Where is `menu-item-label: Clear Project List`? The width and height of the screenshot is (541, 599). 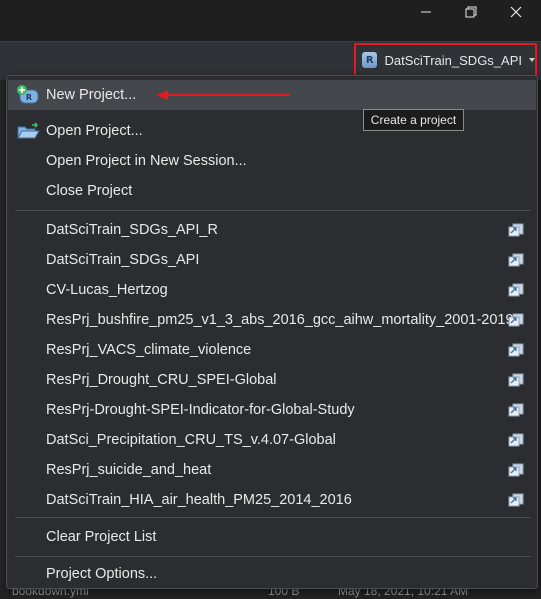 menu-item-label: Clear Project List is located at coordinates (101, 537).